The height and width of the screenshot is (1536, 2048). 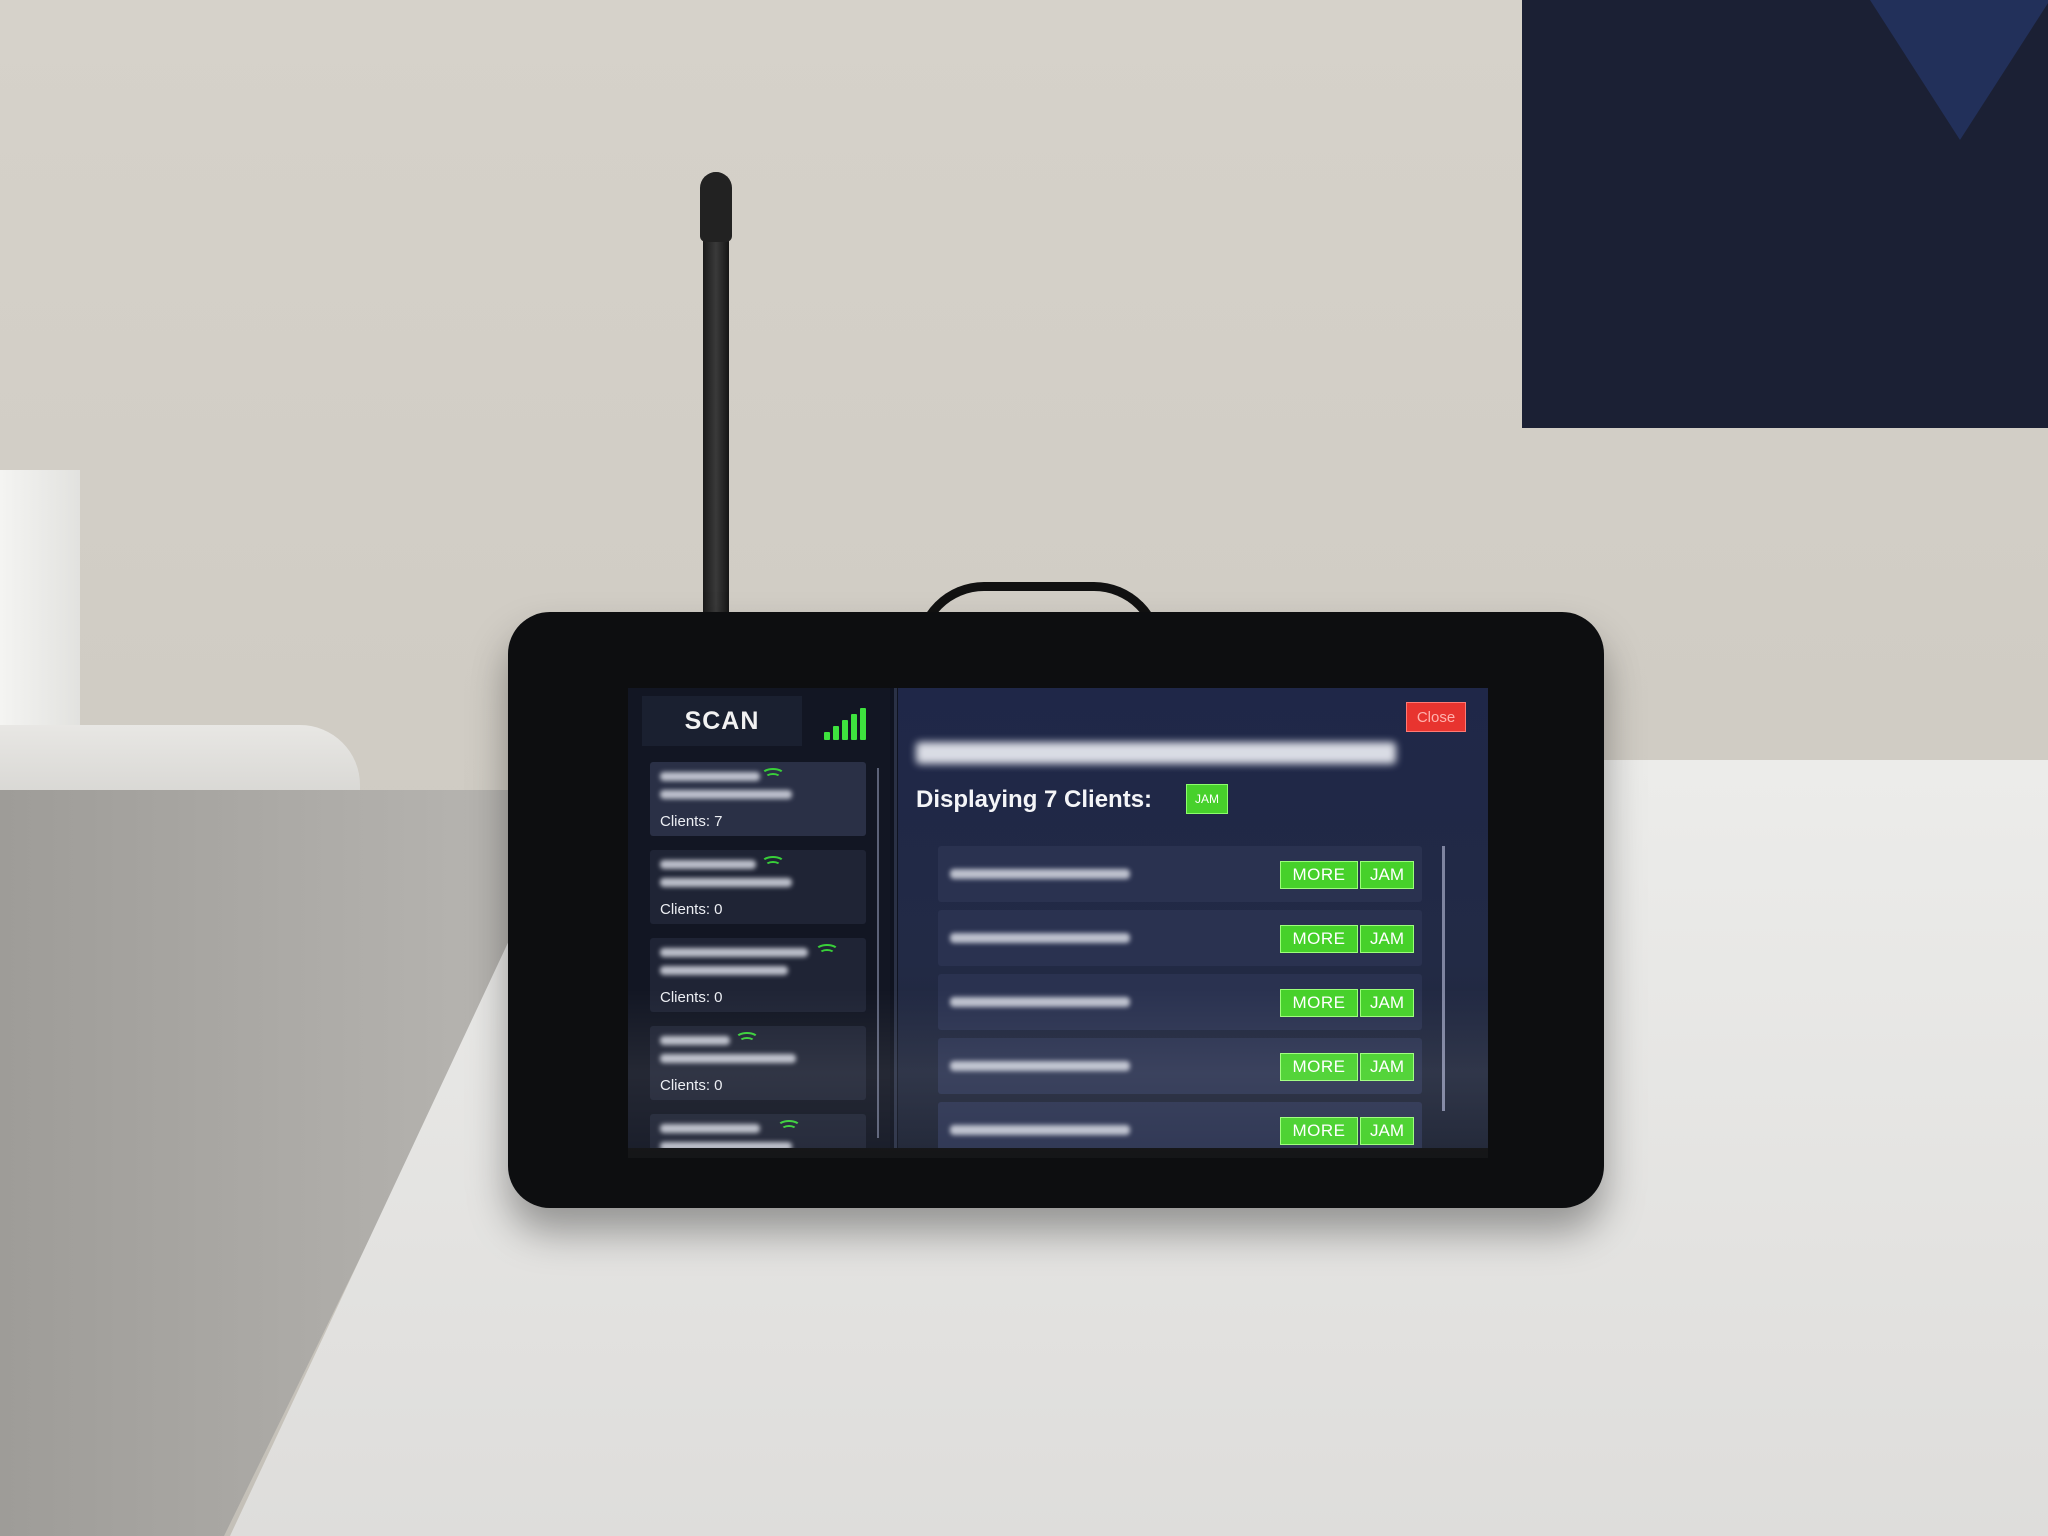 I want to click on network-list-scrollbar, so click(x=878, y=953).